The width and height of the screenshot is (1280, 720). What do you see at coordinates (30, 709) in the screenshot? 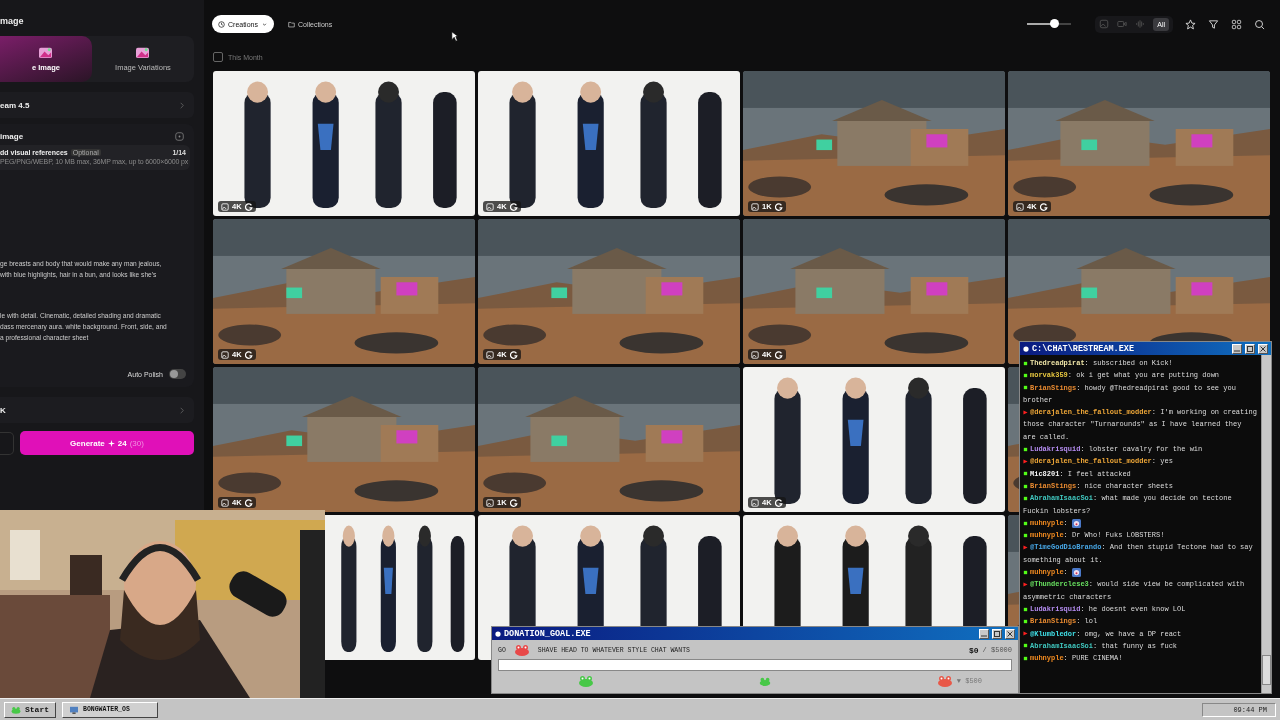
I see `start-button: Start` at bounding box center [30, 709].